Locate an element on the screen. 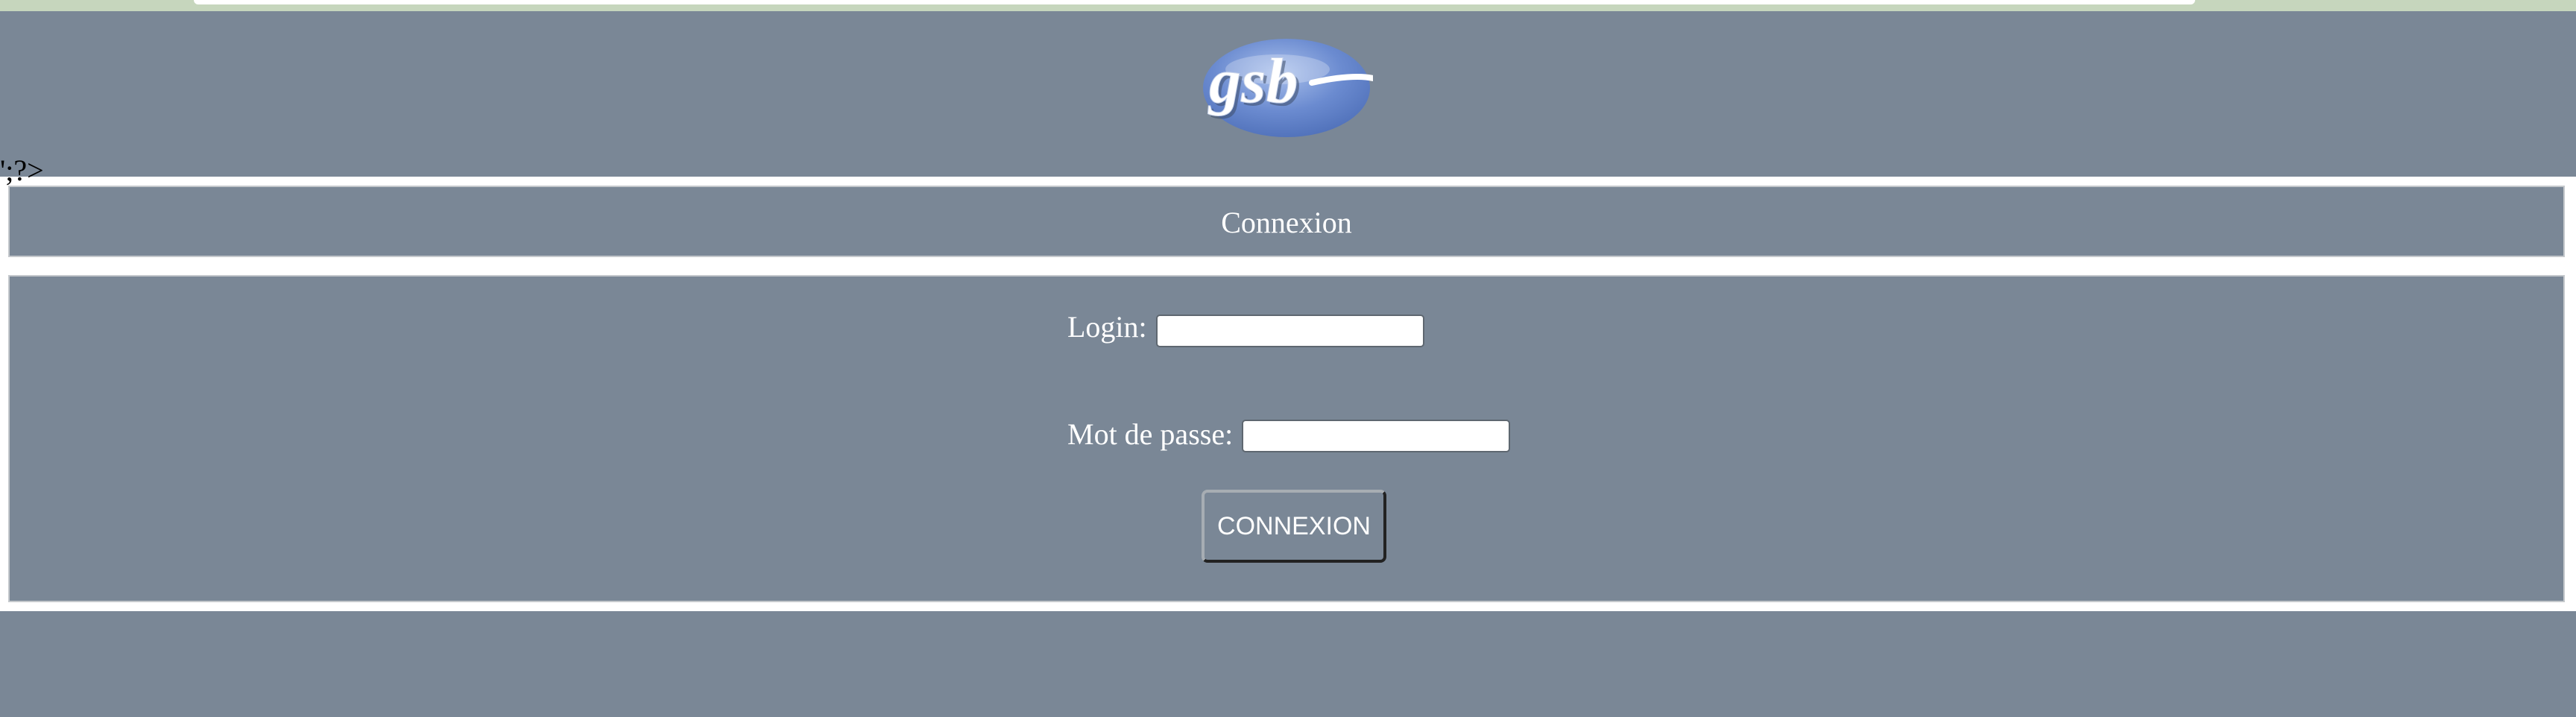 Image resolution: width=2576 pixels, height=717 pixels. password-label: Mot de passe: is located at coordinates (1150, 434).